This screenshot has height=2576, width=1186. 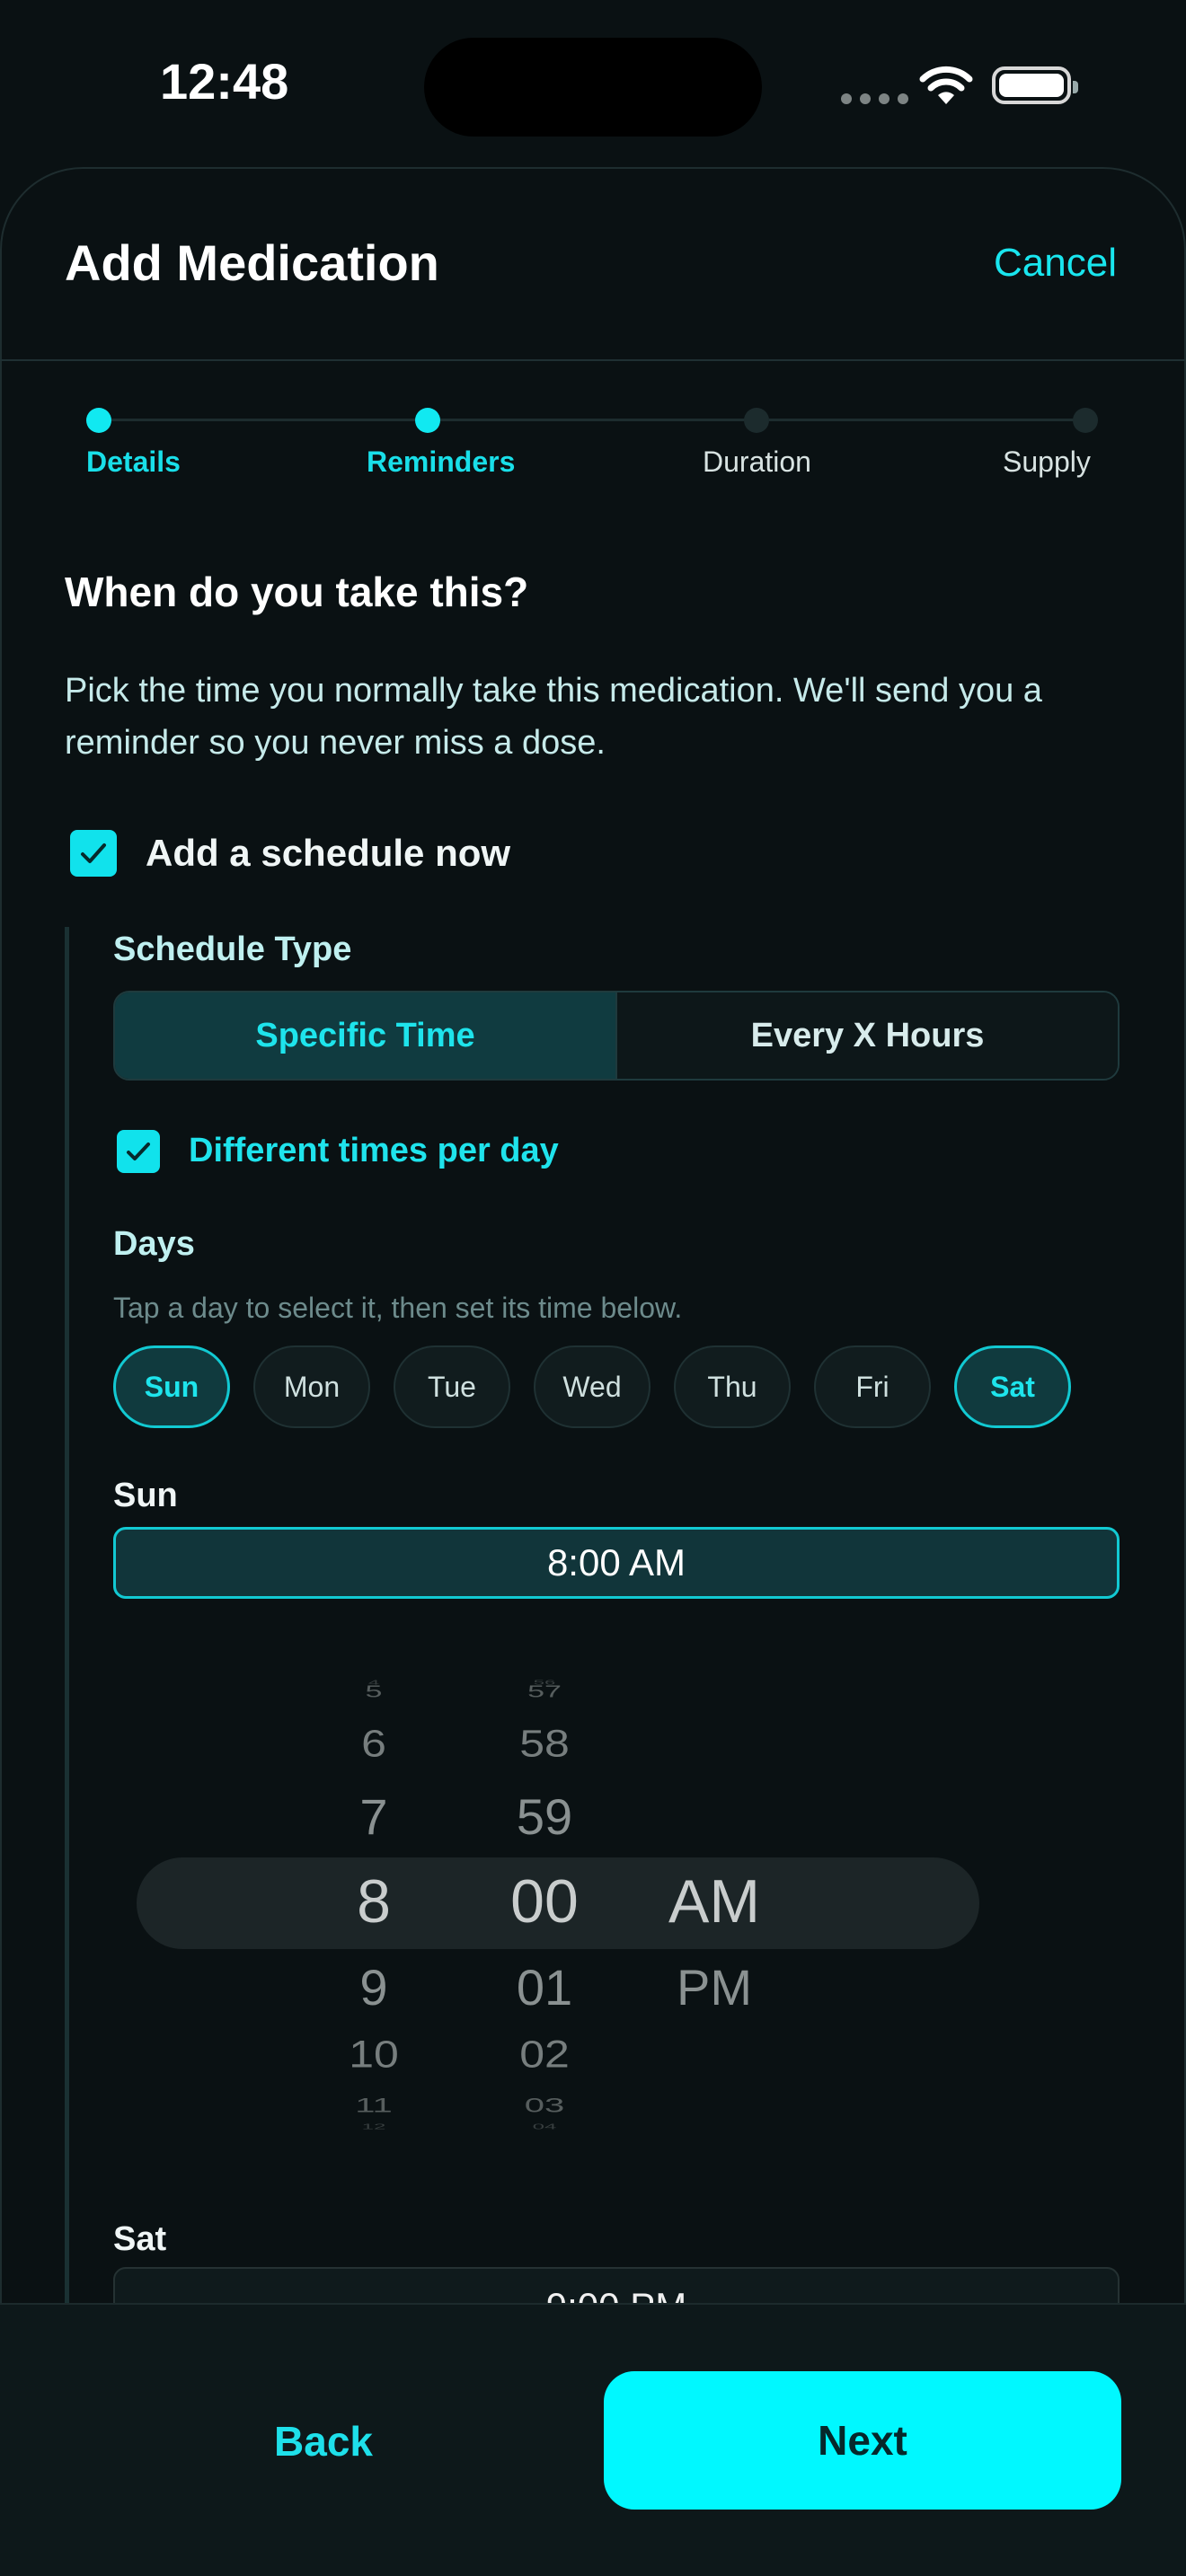 What do you see at coordinates (714, 1901) in the screenshot?
I see `period-option-selected: AM` at bounding box center [714, 1901].